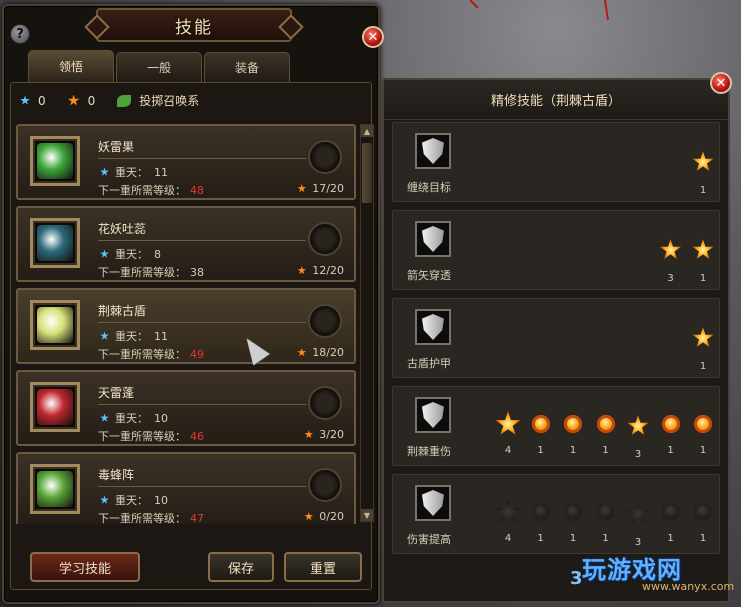  What do you see at coordinates (367, 323) in the screenshot?
I see `skill-list-scrollbar: ▲ ▼` at bounding box center [367, 323].